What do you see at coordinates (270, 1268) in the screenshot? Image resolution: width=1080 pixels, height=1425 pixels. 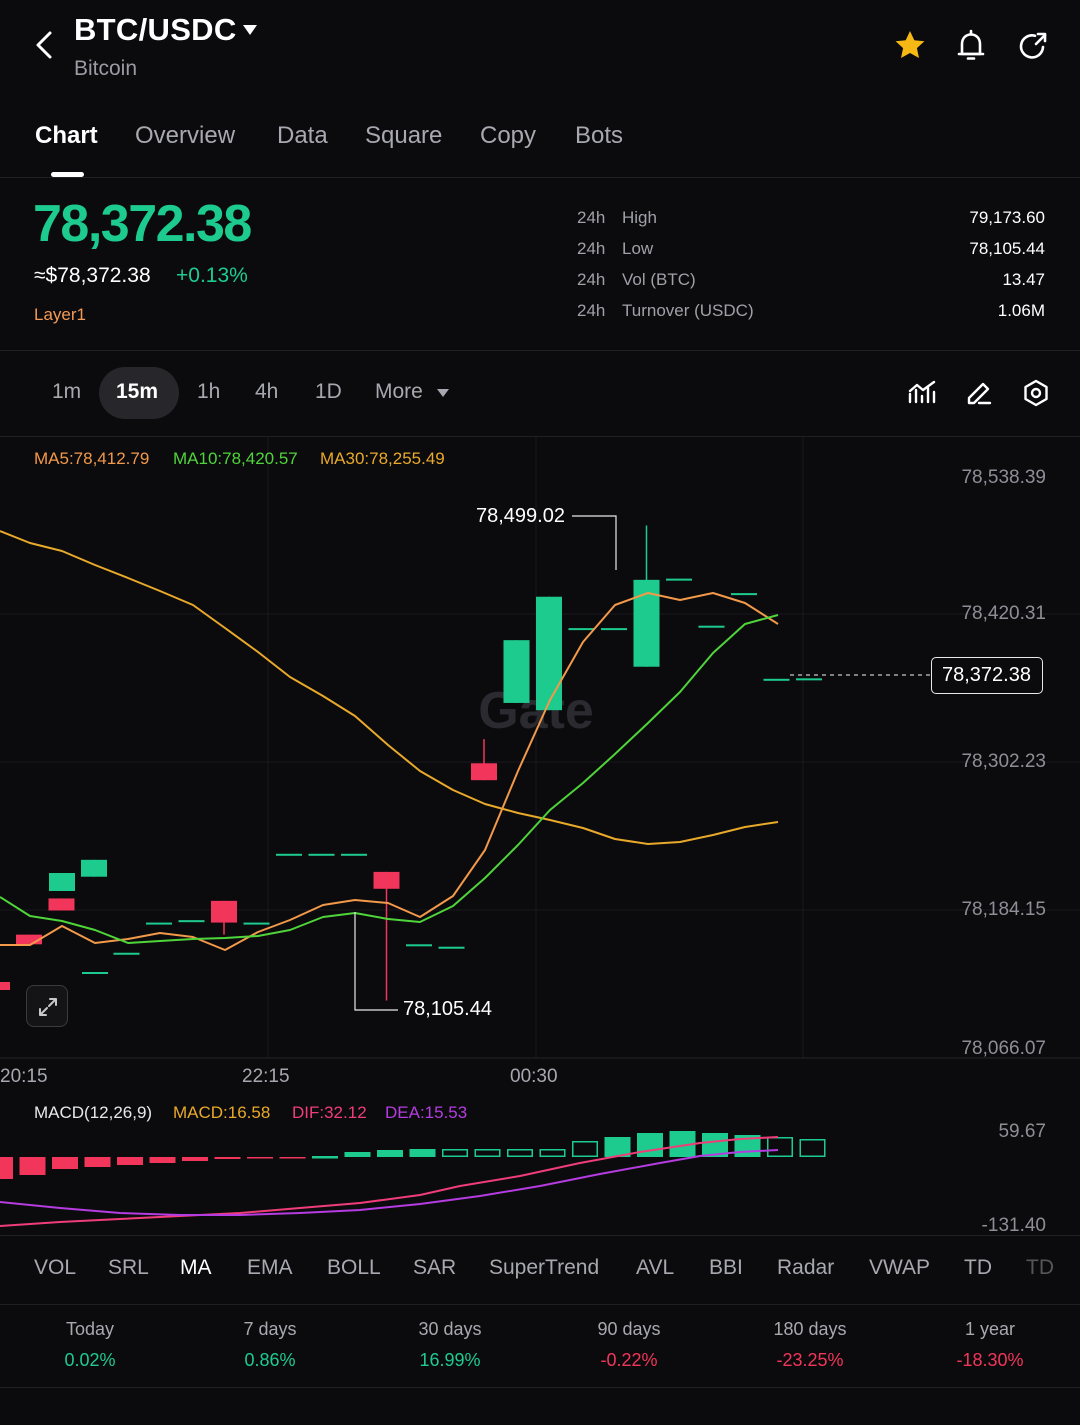 I see `indicator-ema: EMA` at bounding box center [270, 1268].